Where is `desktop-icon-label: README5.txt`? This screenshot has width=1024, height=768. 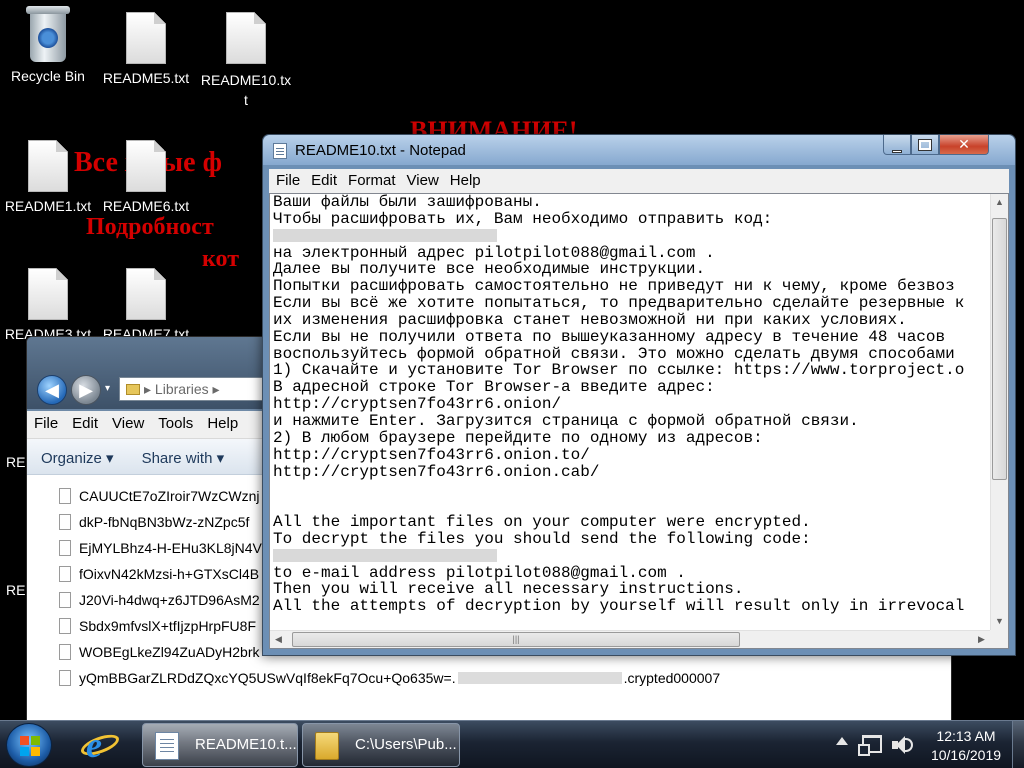 desktop-icon-label: README5.txt is located at coordinates (146, 78).